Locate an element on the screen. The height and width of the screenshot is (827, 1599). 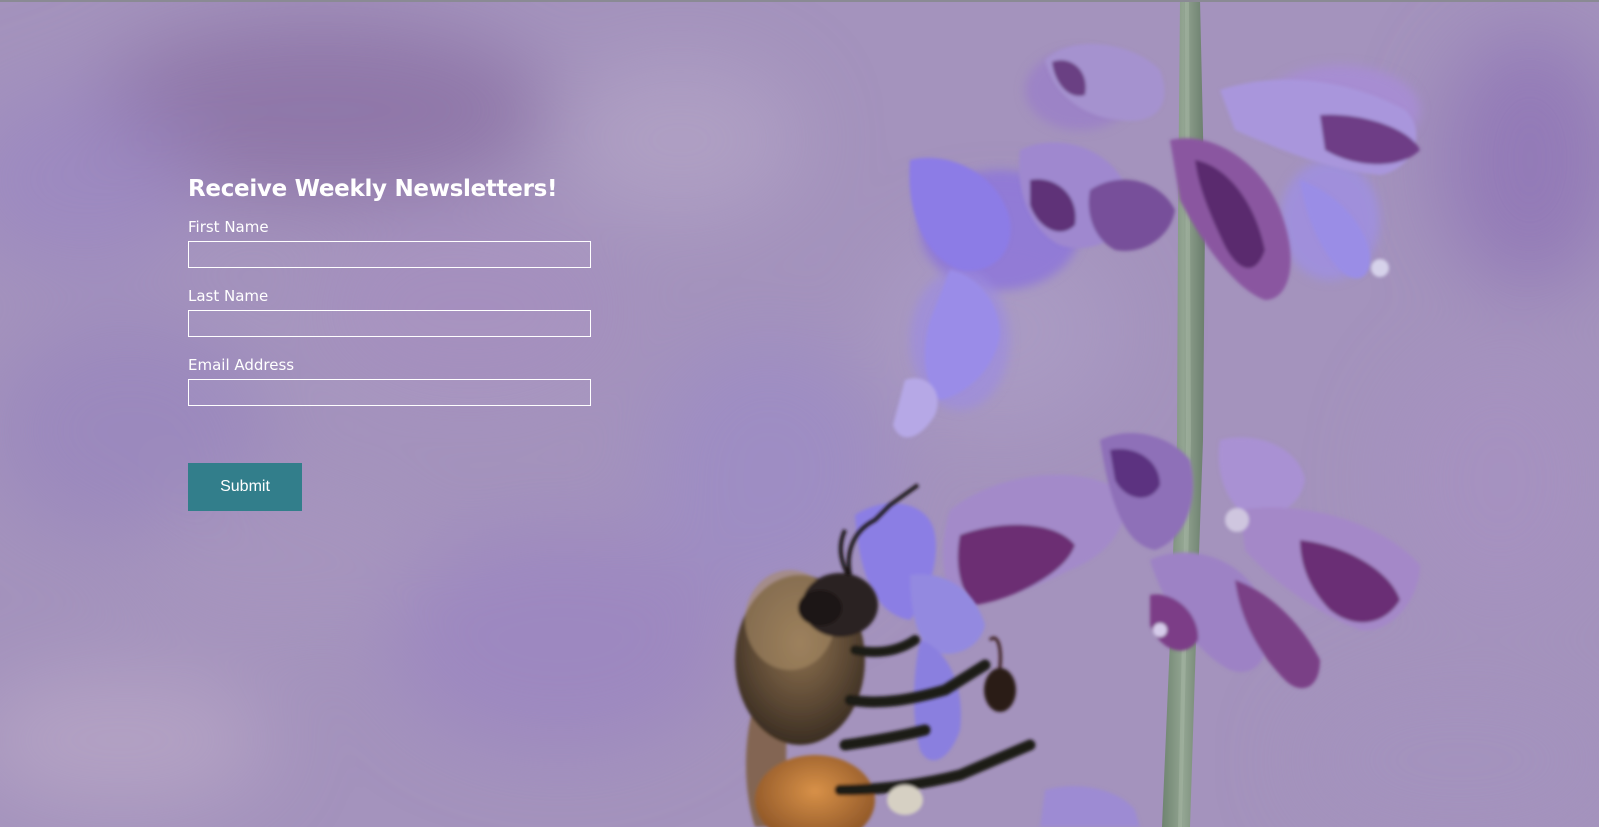
email-input is located at coordinates (389, 392).